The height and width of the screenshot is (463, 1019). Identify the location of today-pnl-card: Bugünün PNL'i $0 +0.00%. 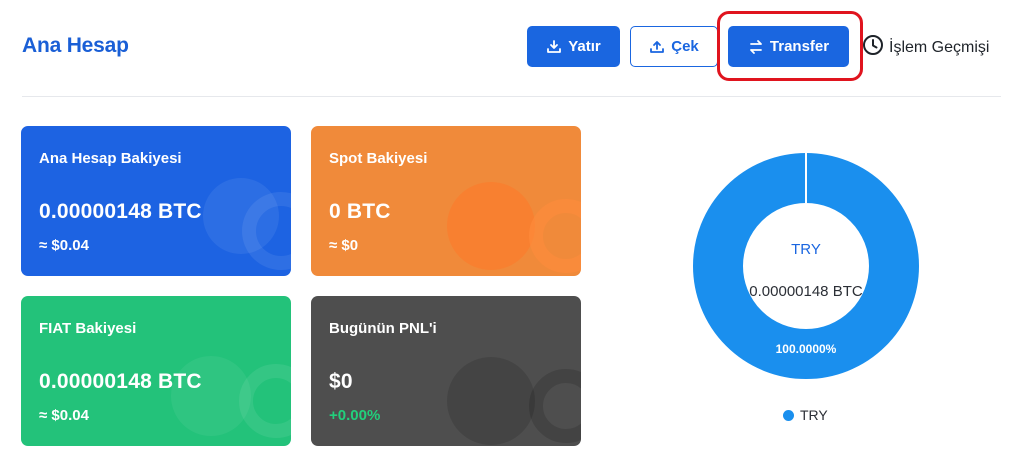
(446, 371).